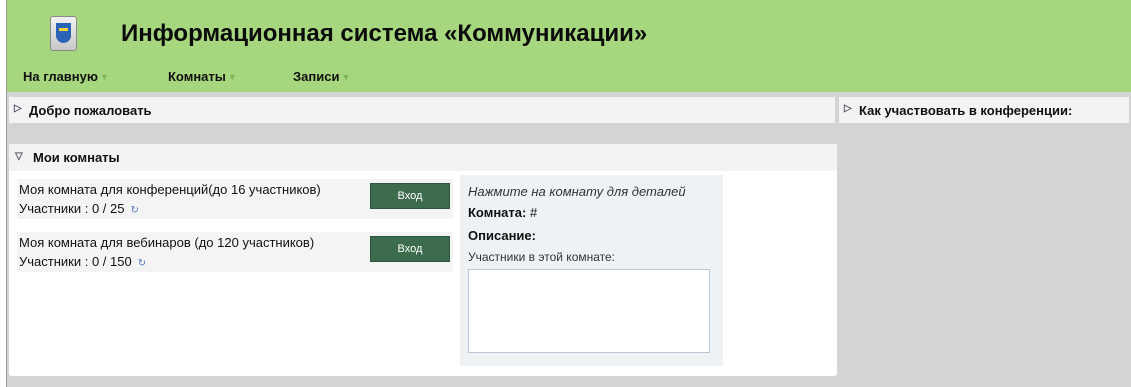 The image size is (1131, 387). Describe the element at coordinates (497, 212) in the screenshot. I see `room-label: Комната:` at that location.